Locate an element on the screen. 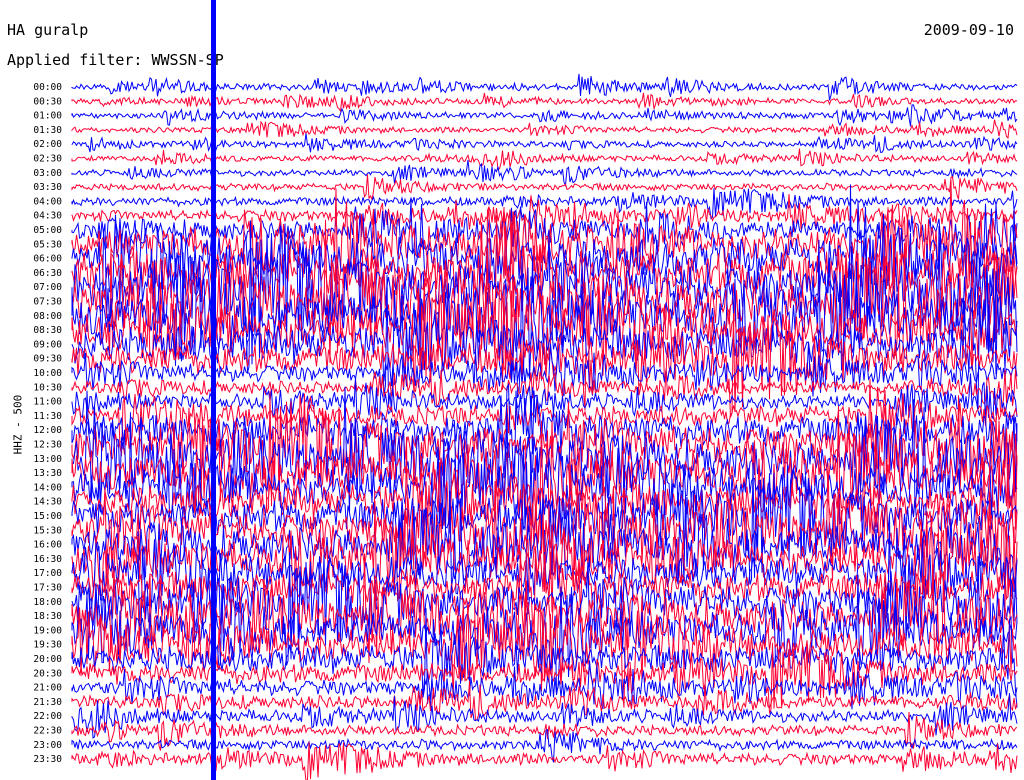  row-label: 12:00 is located at coordinates (47, 430).